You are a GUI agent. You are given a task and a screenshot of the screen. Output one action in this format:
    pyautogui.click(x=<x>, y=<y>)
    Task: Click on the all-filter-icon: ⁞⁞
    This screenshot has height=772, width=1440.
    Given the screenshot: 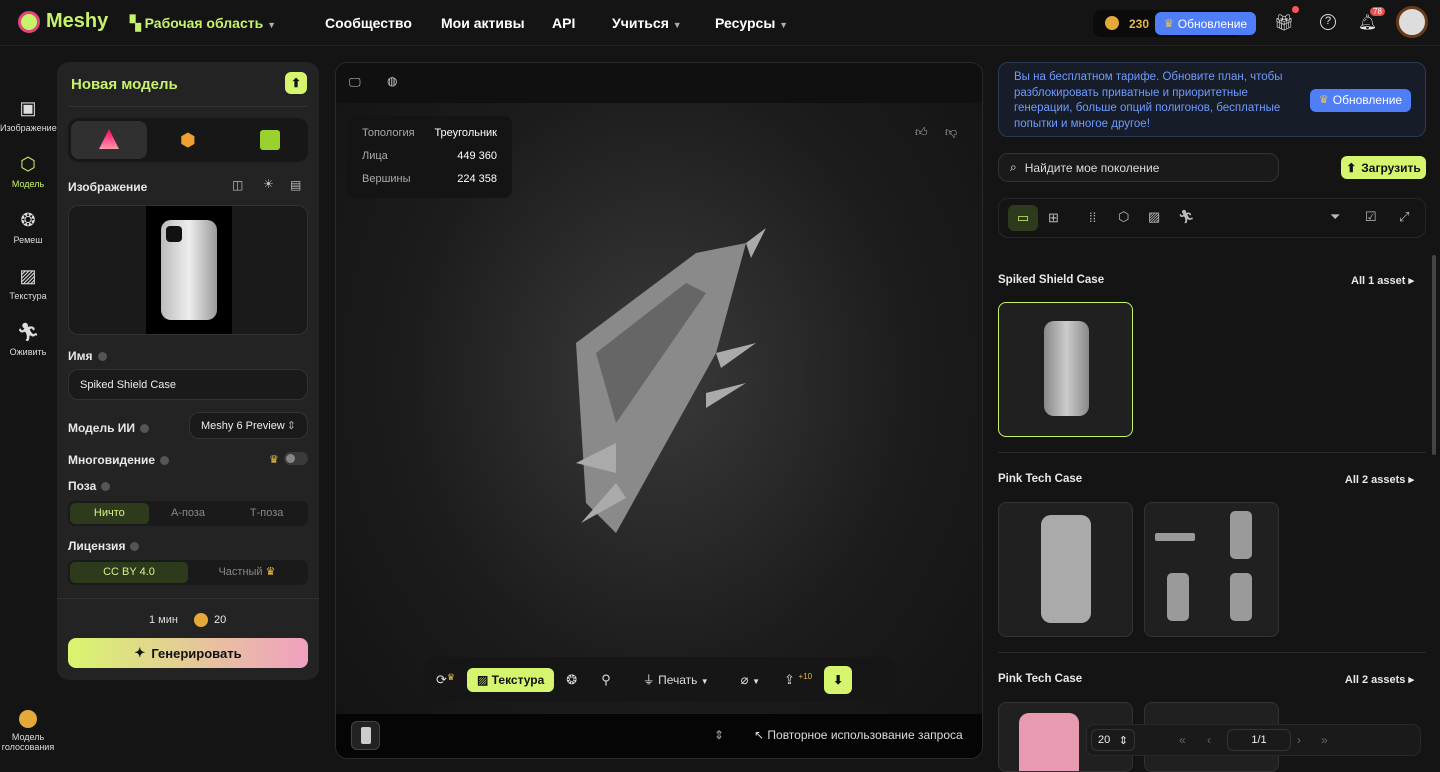 What is the action you would take?
    pyautogui.click(x=1092, y=217)
    